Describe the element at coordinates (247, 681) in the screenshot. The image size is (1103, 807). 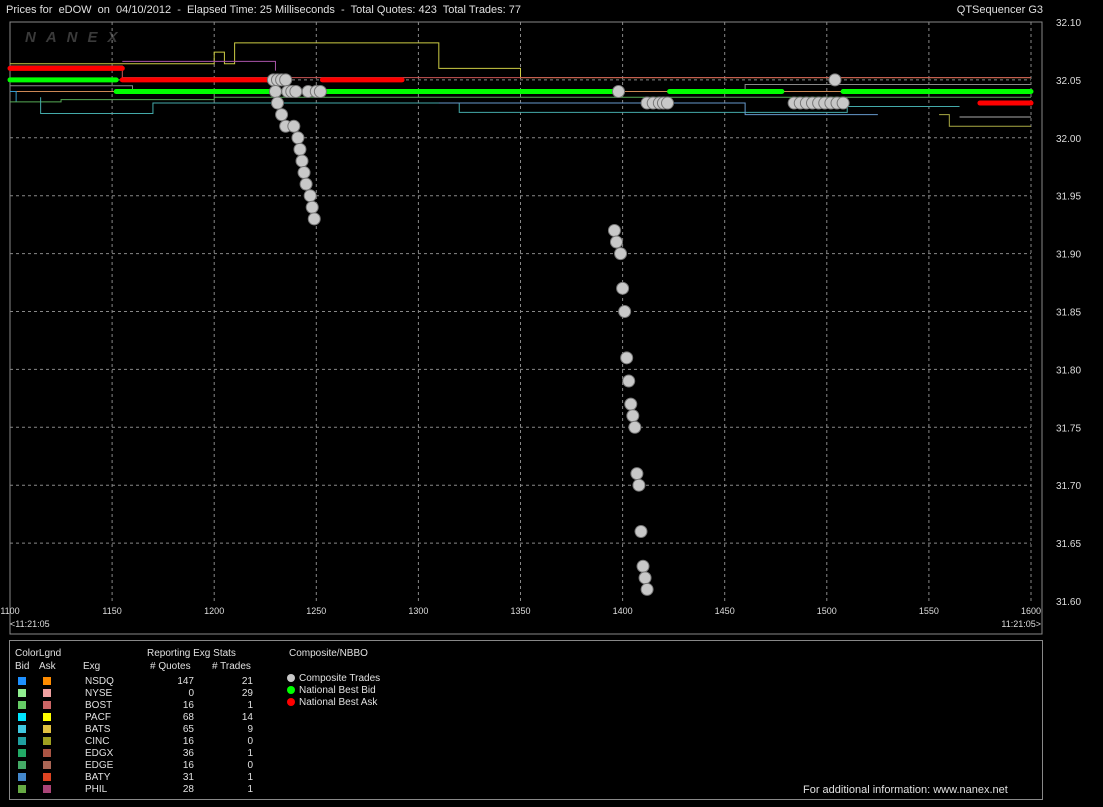
I see `exchange-trade-count: 21` at that location.